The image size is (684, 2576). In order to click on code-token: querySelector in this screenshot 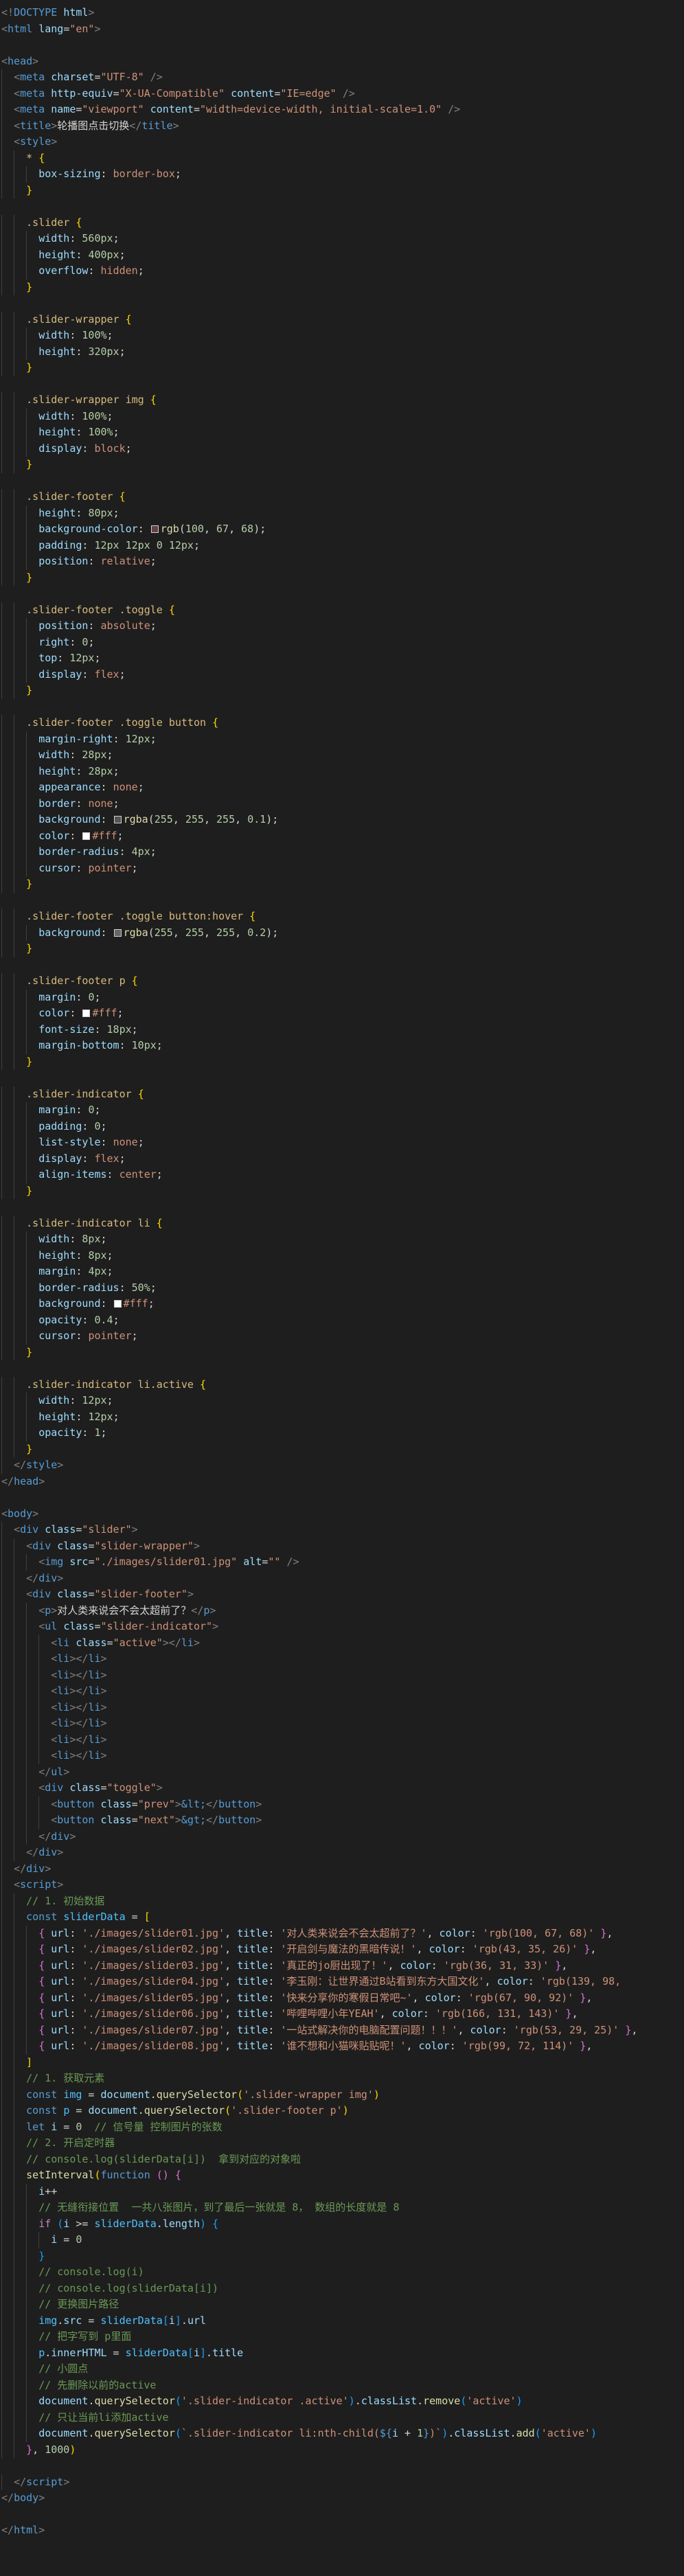, I will do `click(197, 2094)`.